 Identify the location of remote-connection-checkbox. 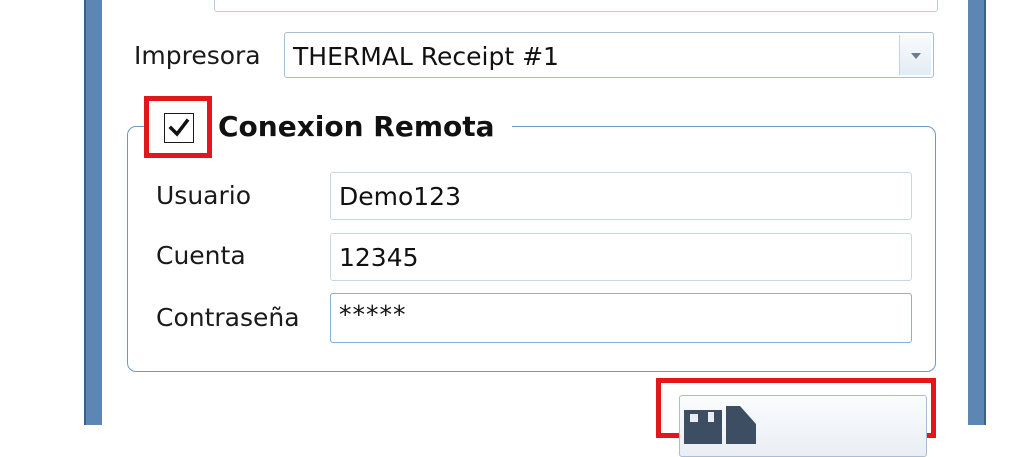
(179, 128).